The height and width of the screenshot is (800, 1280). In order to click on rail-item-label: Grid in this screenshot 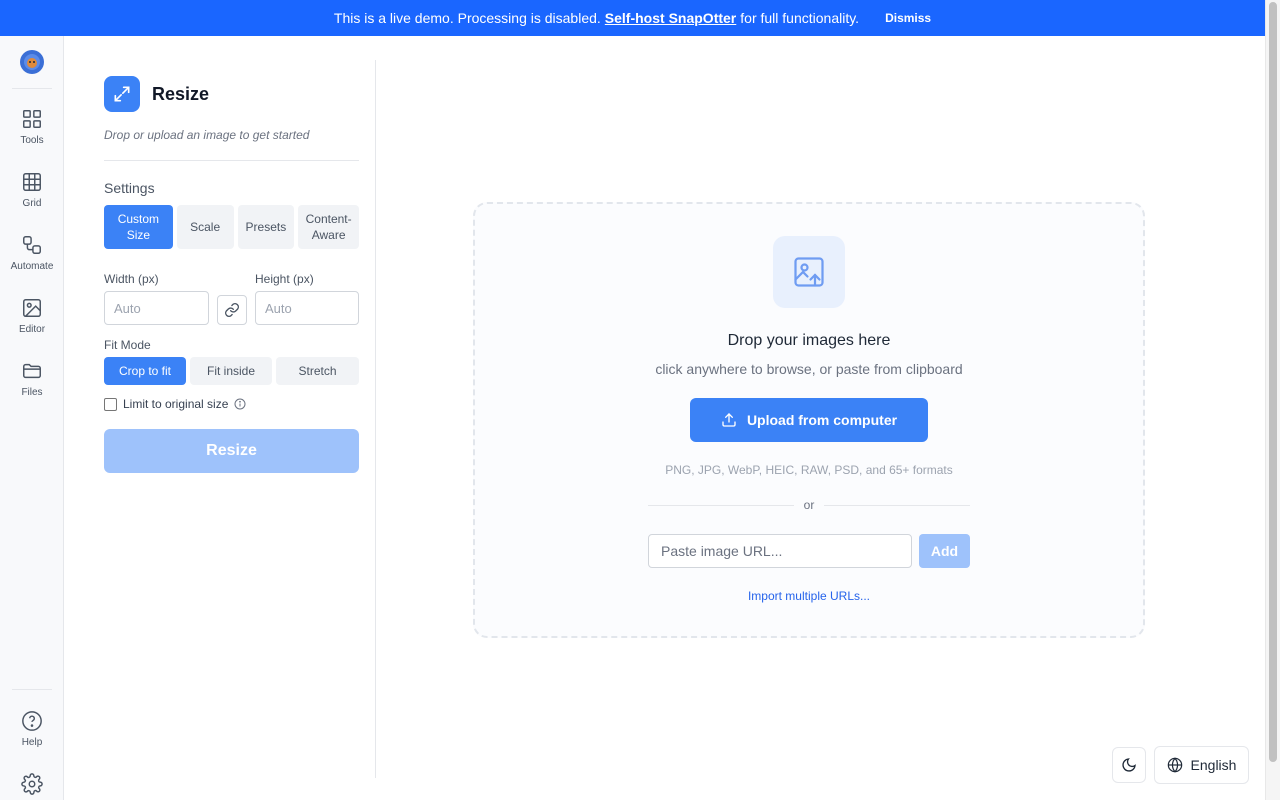, I will do `click(32, 203)`.